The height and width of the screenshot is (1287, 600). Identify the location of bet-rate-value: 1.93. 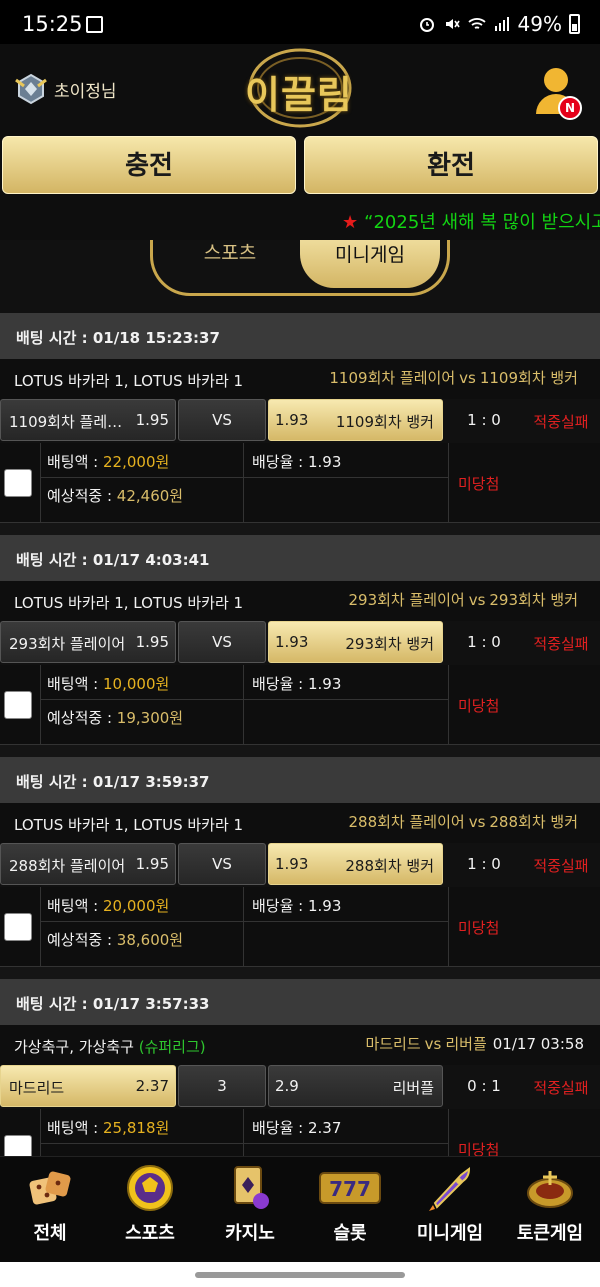
(325, 684).